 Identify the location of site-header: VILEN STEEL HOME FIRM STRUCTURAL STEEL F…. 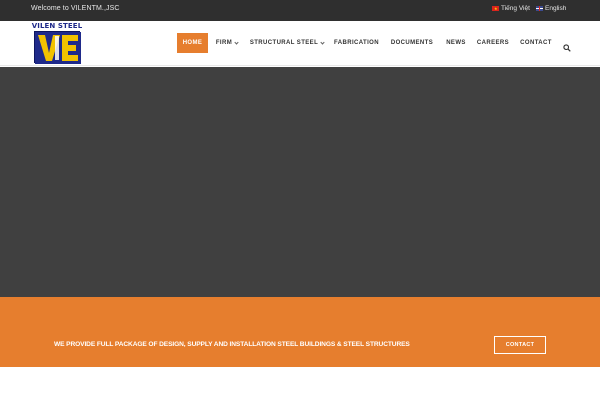
(300, 43).